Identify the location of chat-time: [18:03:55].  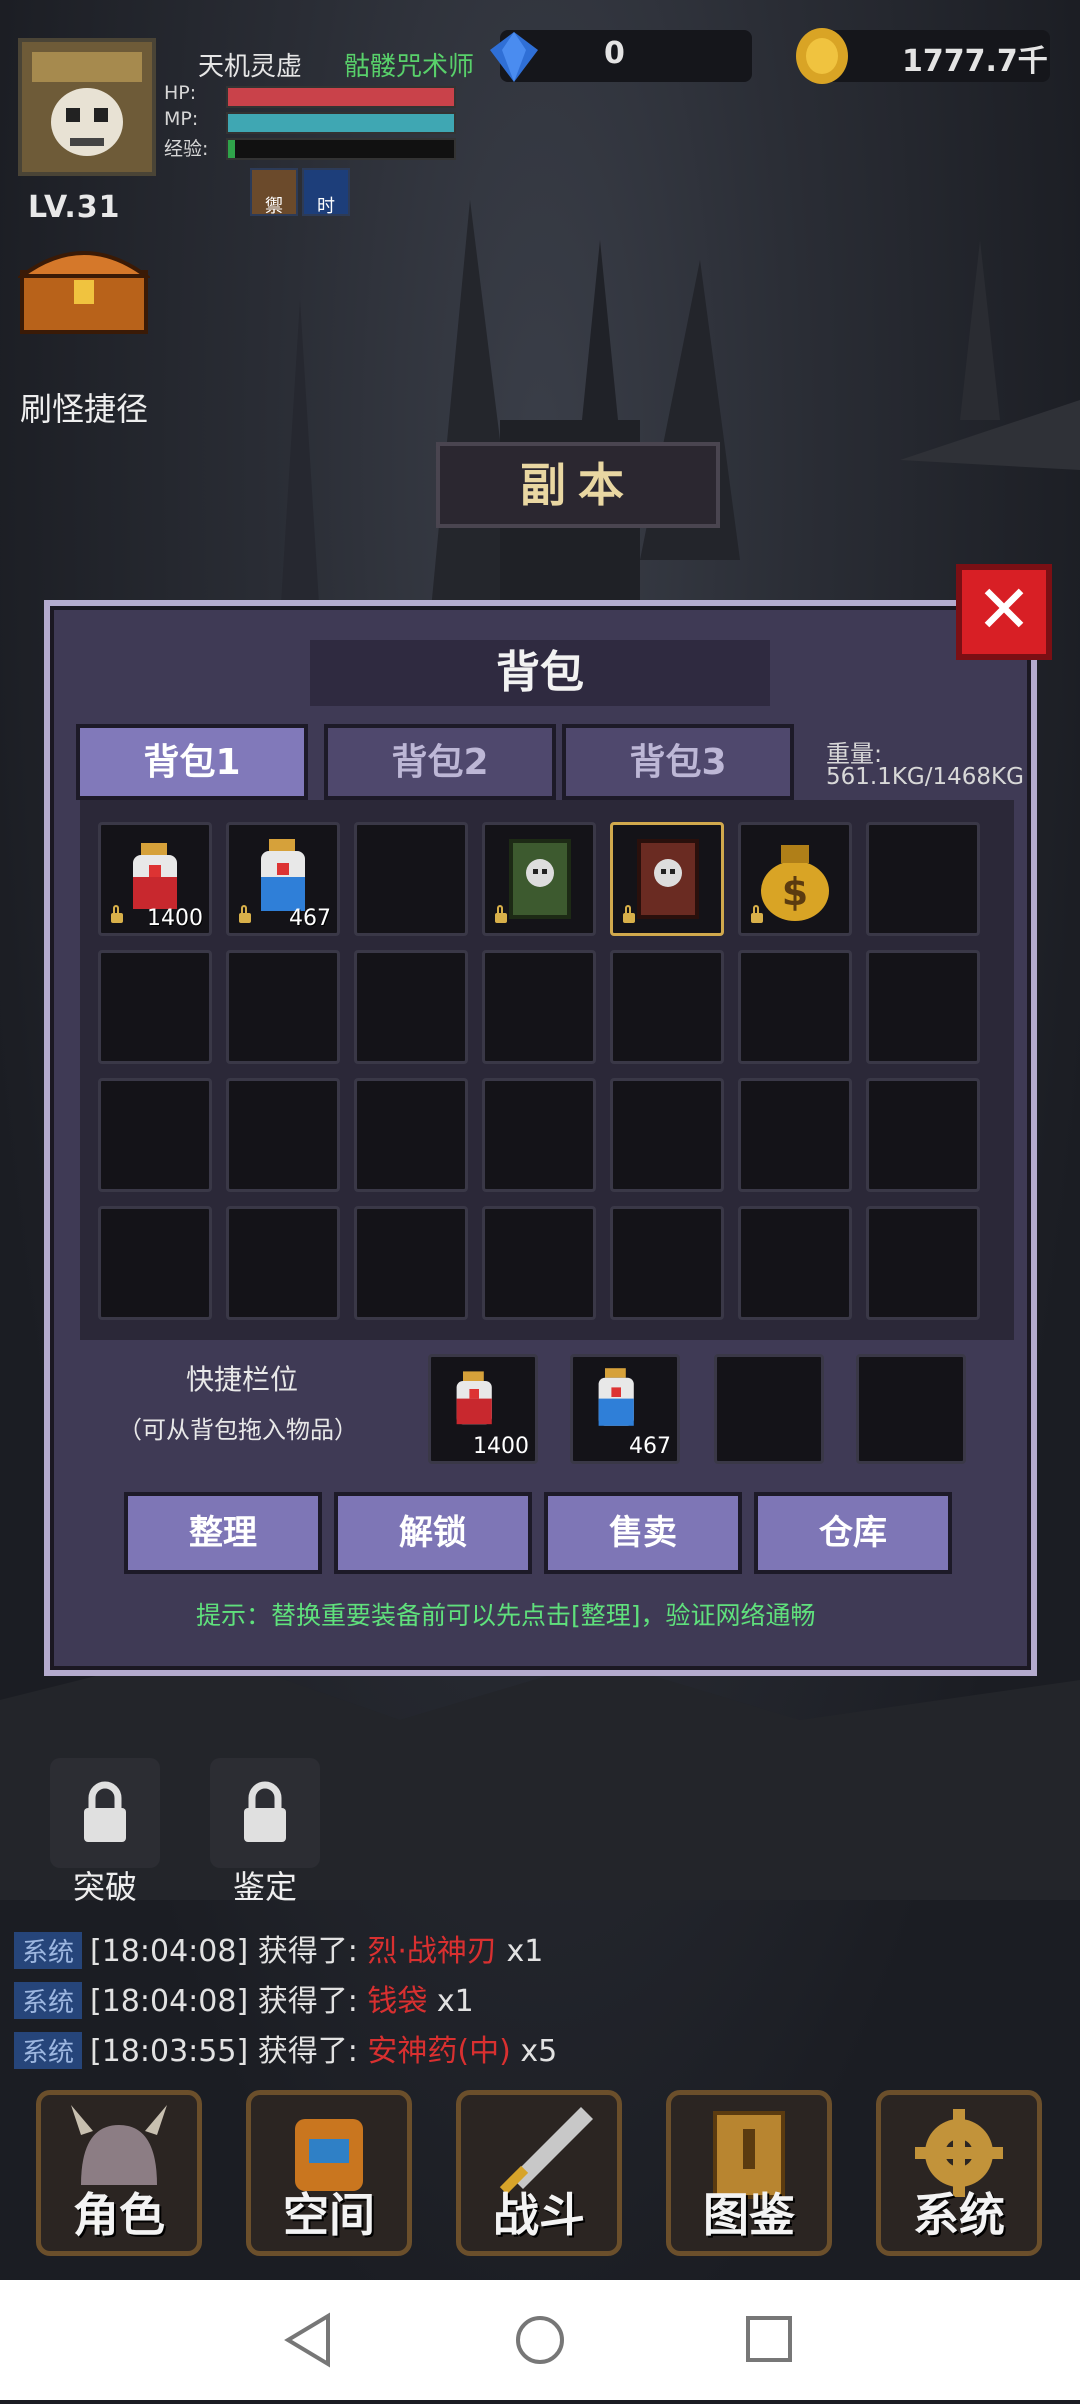
(169, 2051).